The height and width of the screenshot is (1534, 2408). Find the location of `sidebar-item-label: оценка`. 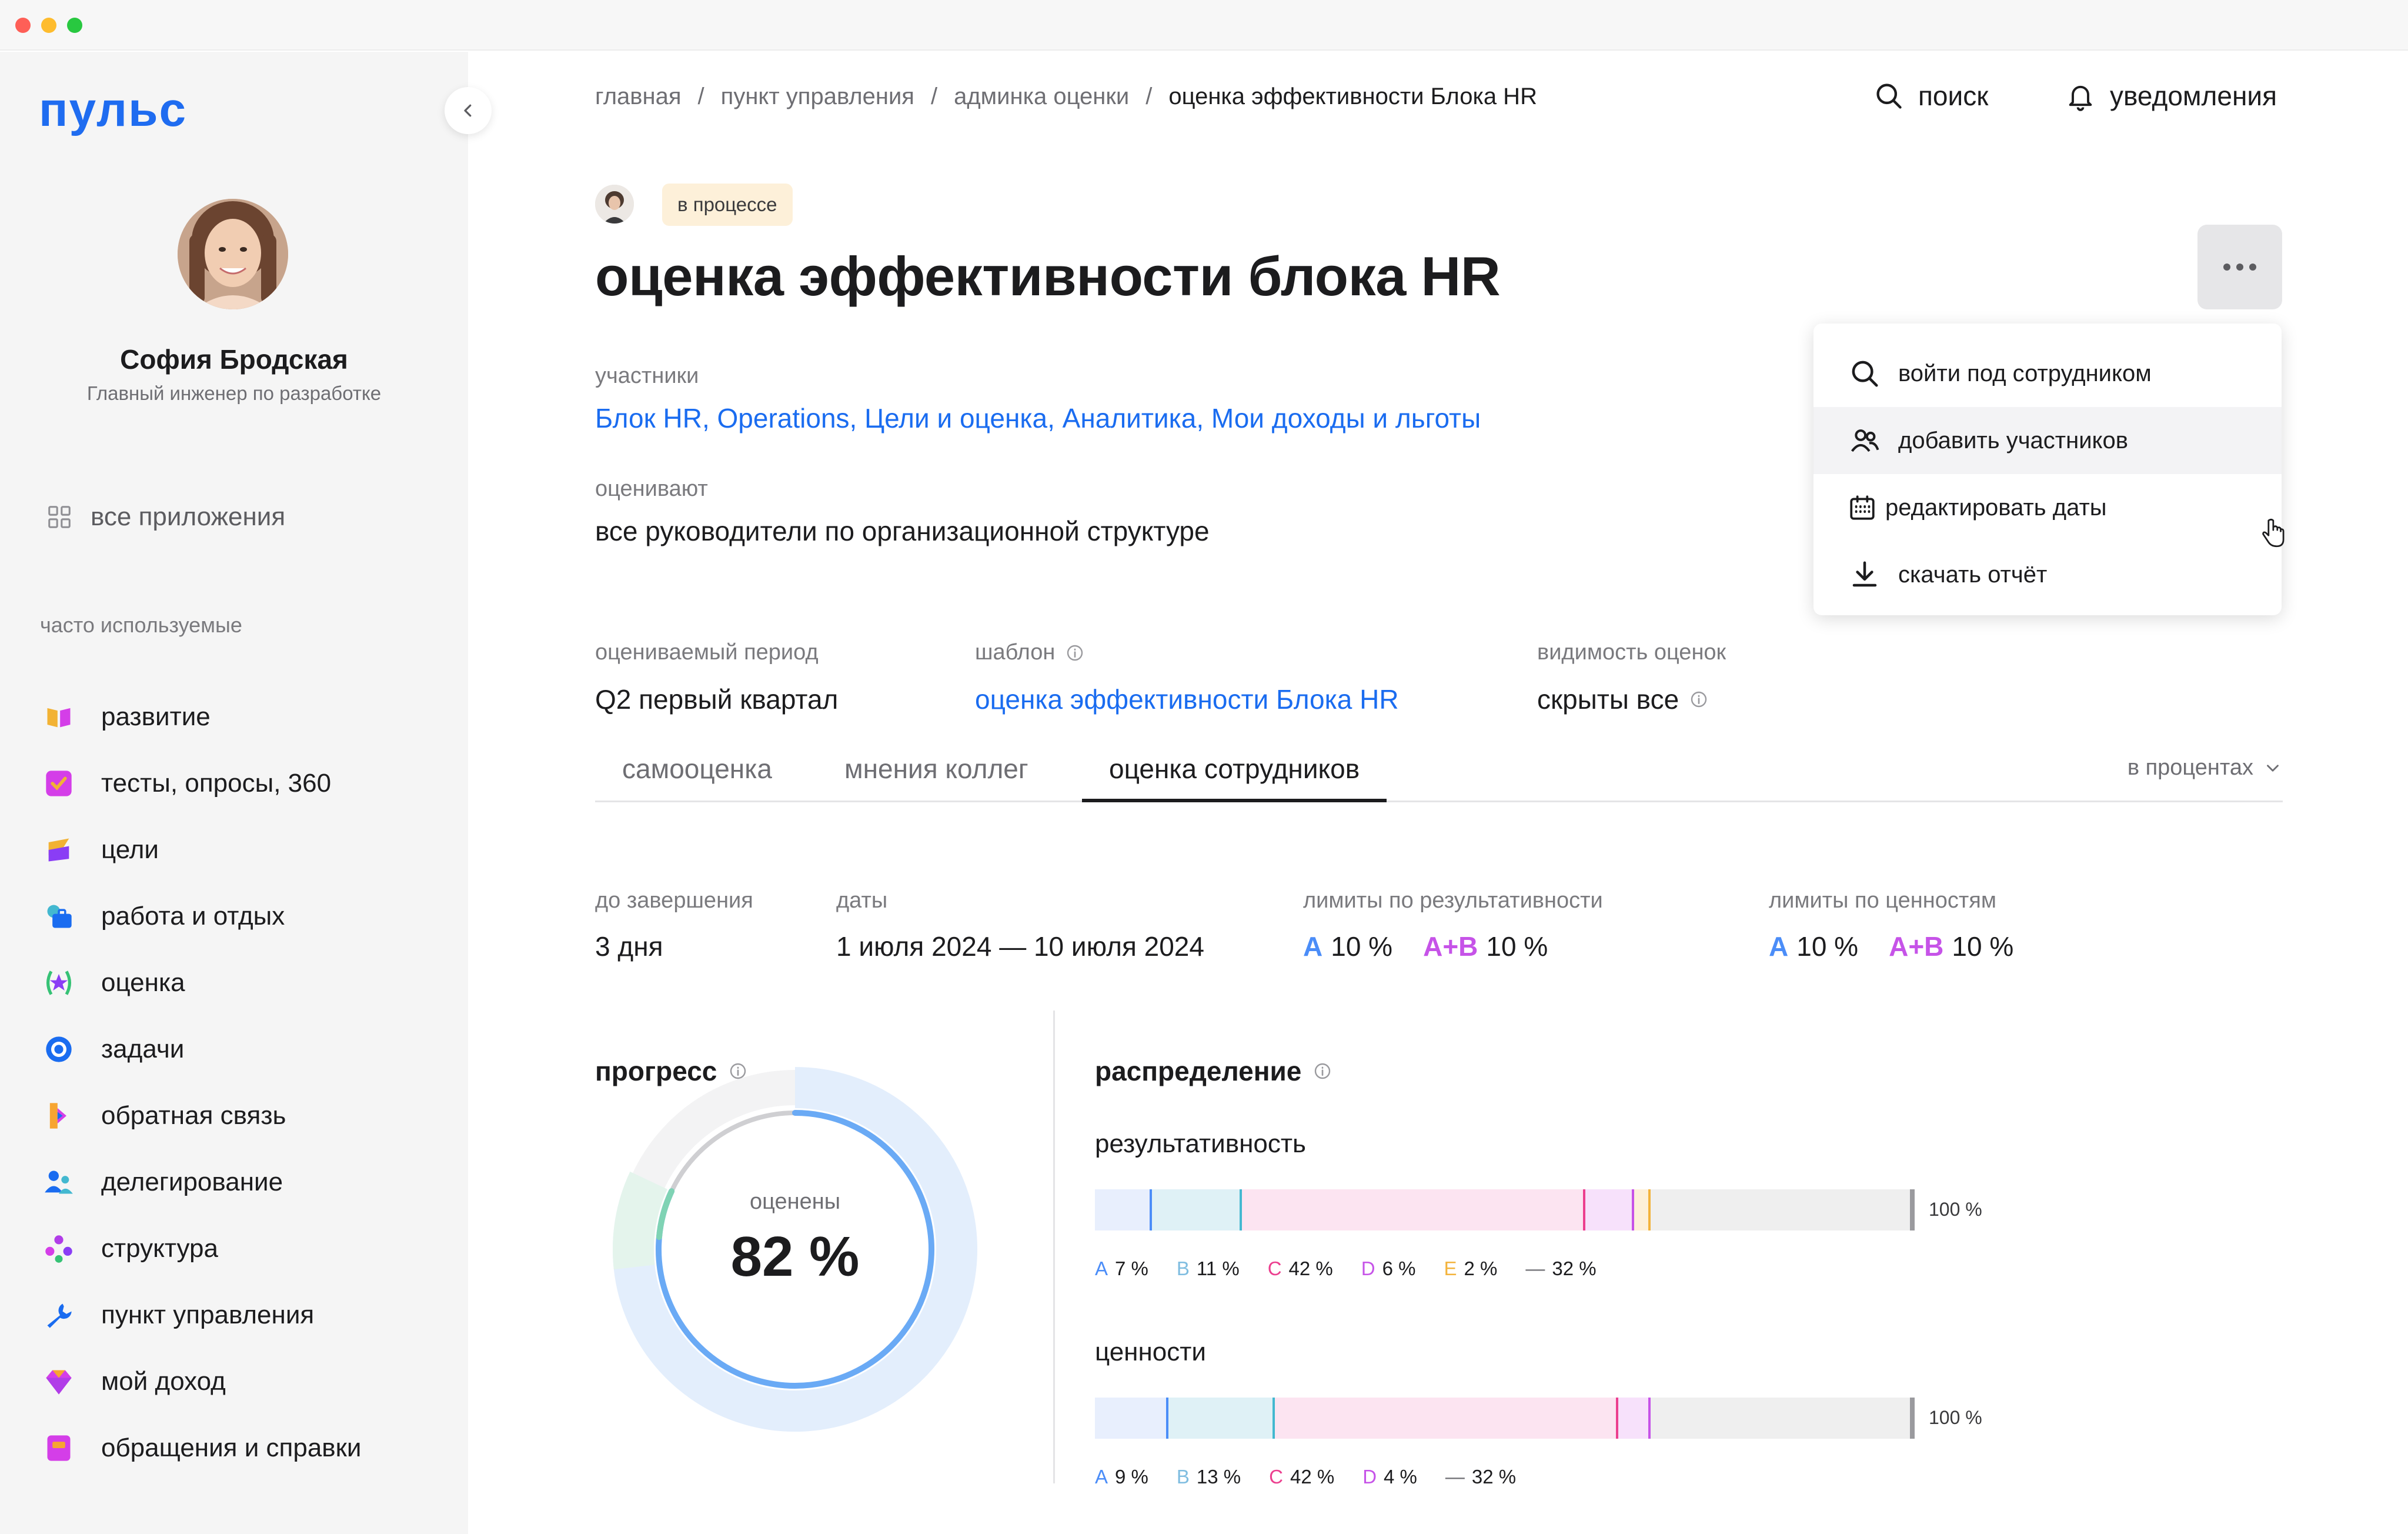

sidebar-item-label: оценка is located at coordinates (143, 982).